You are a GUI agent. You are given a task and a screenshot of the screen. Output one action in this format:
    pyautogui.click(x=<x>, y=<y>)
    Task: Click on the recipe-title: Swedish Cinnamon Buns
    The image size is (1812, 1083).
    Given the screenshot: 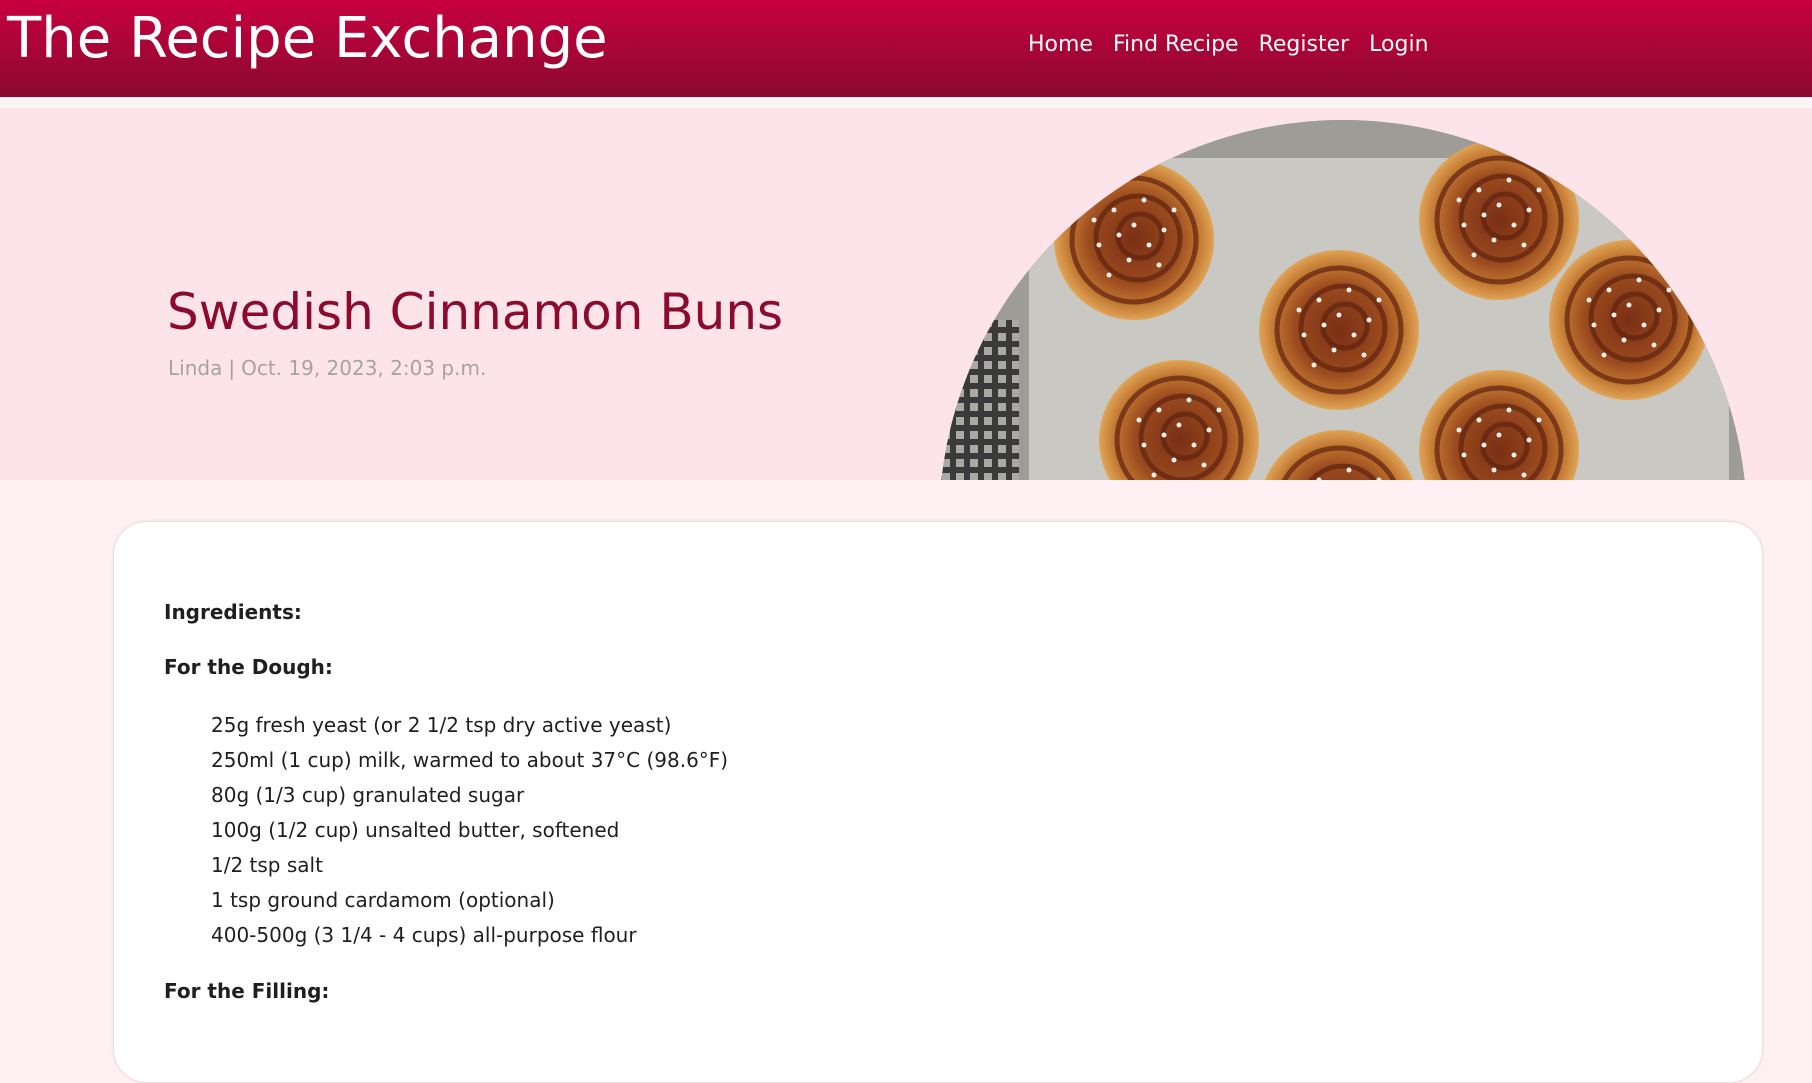 What is the action you would take?
    pyautogui.click(x=475, y=312)
    